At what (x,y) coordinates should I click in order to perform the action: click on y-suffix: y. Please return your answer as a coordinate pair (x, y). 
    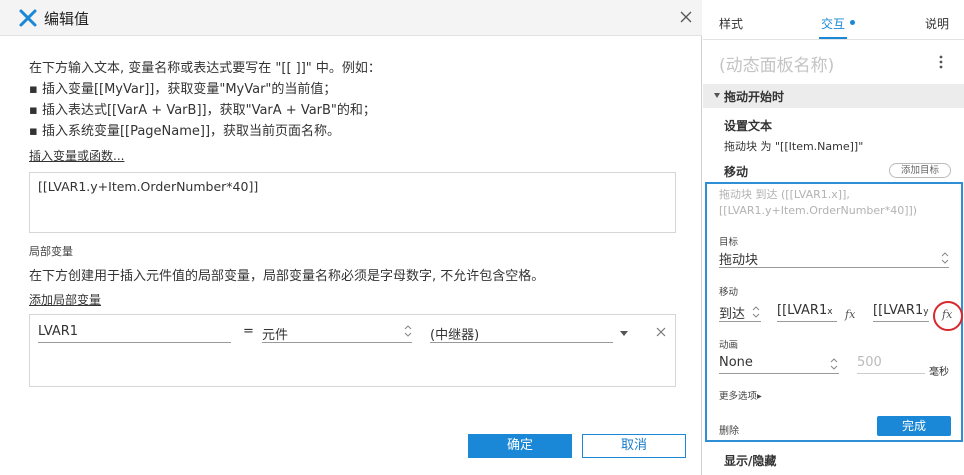
    Looking at the image, I should click on (926, 312).